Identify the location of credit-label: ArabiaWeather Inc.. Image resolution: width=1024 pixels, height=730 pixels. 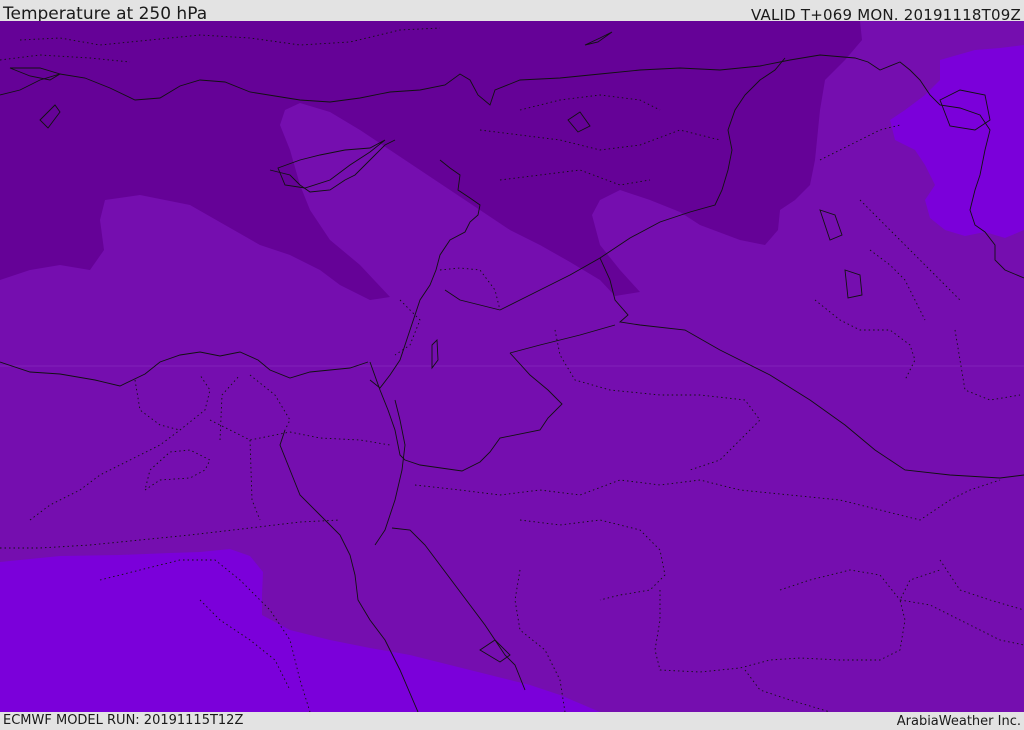
(958, 721).